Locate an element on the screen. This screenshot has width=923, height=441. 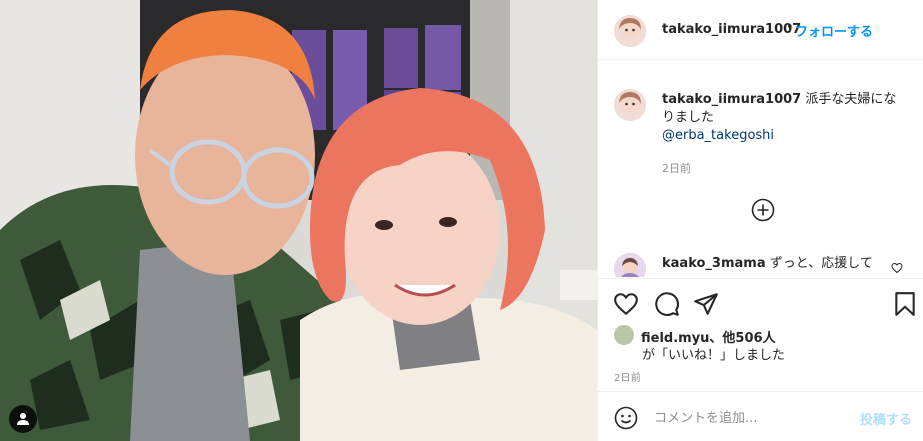
bookmark-icon is located at coordinates (905, 304).